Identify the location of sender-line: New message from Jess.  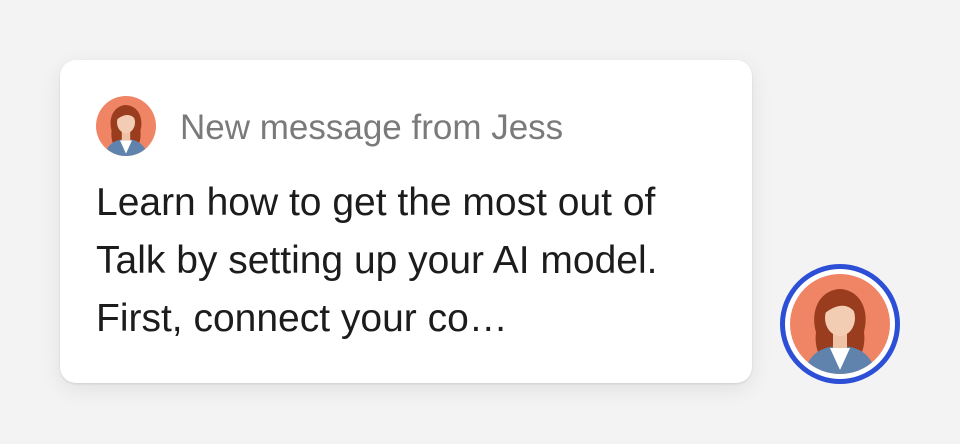
(372, 127).